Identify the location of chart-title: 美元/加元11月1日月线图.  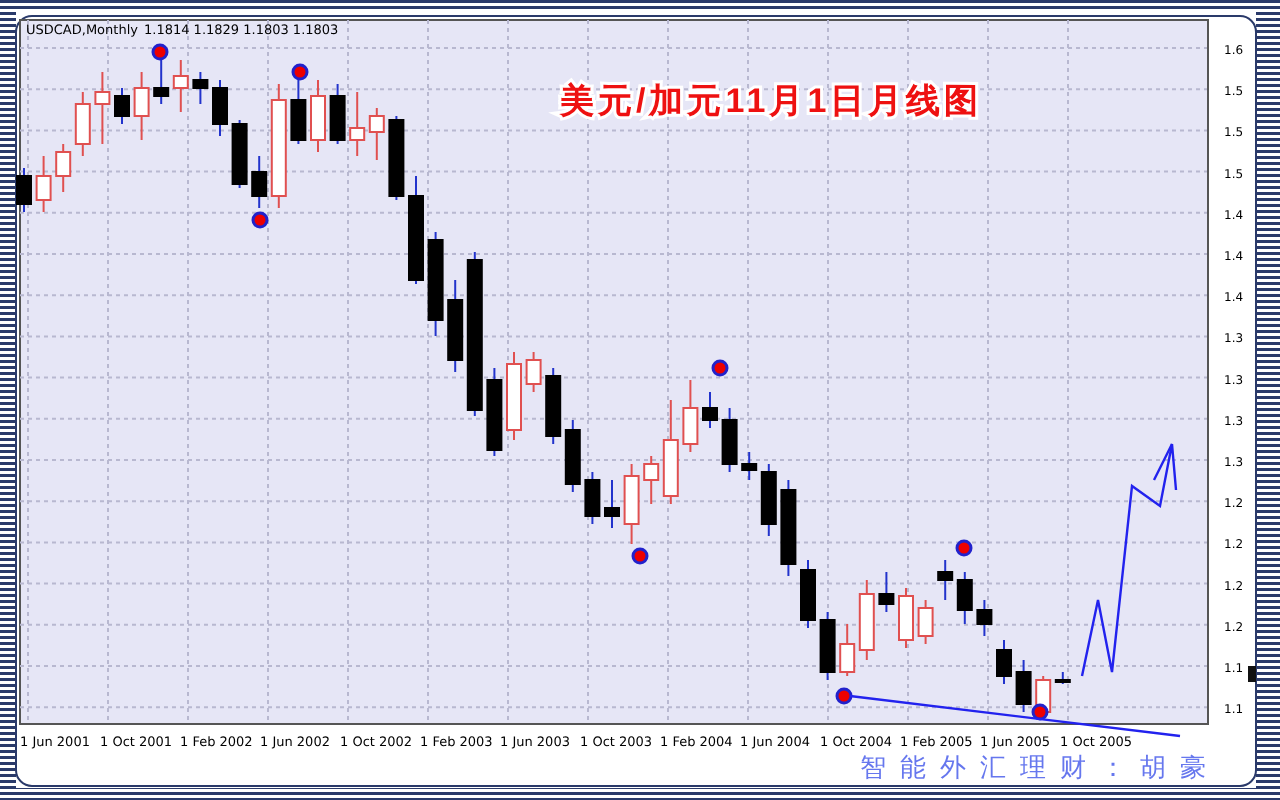
(771, 101).